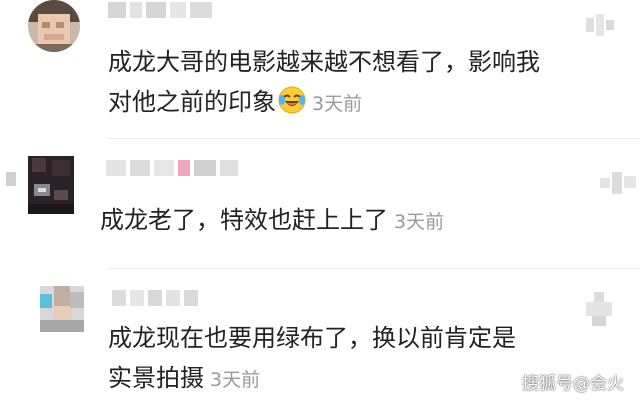  What do you see at coordinates (573, 384) in the screenshot?
I see `watermark: 搜狐号@会火` at bounding box center [573, 384].